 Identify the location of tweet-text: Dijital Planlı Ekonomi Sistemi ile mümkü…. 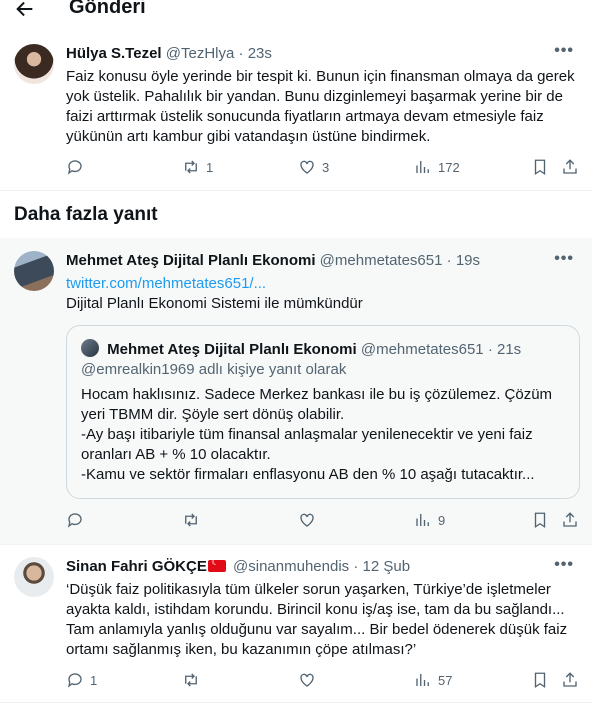
(214, 303).